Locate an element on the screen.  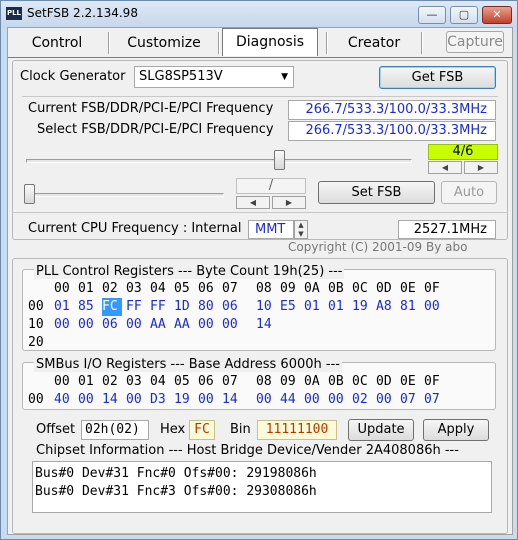
register-cell: A8 is located at coordinates (388, 307).